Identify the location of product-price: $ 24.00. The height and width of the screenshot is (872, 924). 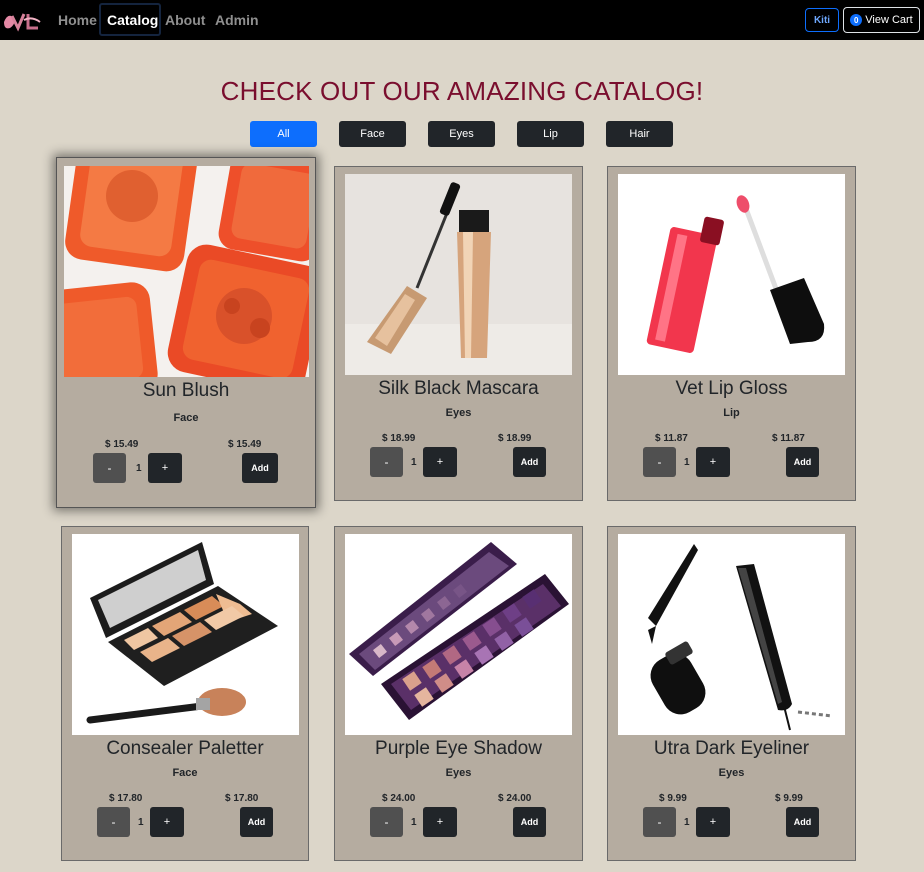
(399, 798).